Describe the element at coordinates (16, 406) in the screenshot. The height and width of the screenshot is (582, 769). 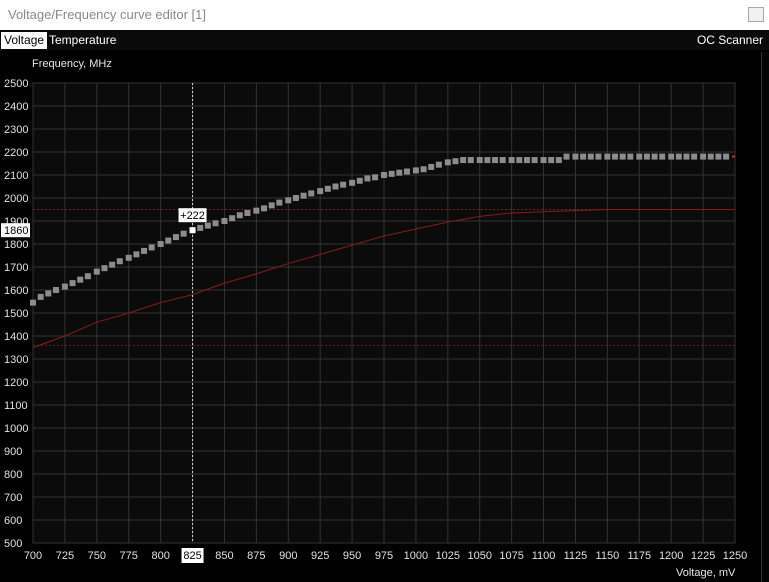
I see `y-tick-label: 1100` at that location.